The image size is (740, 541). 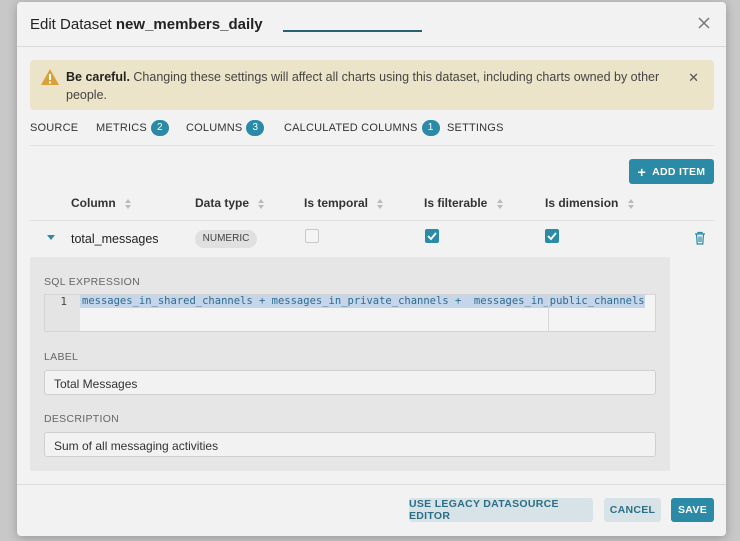 I want to click on expand-chevron-icon, so click(x=51, y=238).